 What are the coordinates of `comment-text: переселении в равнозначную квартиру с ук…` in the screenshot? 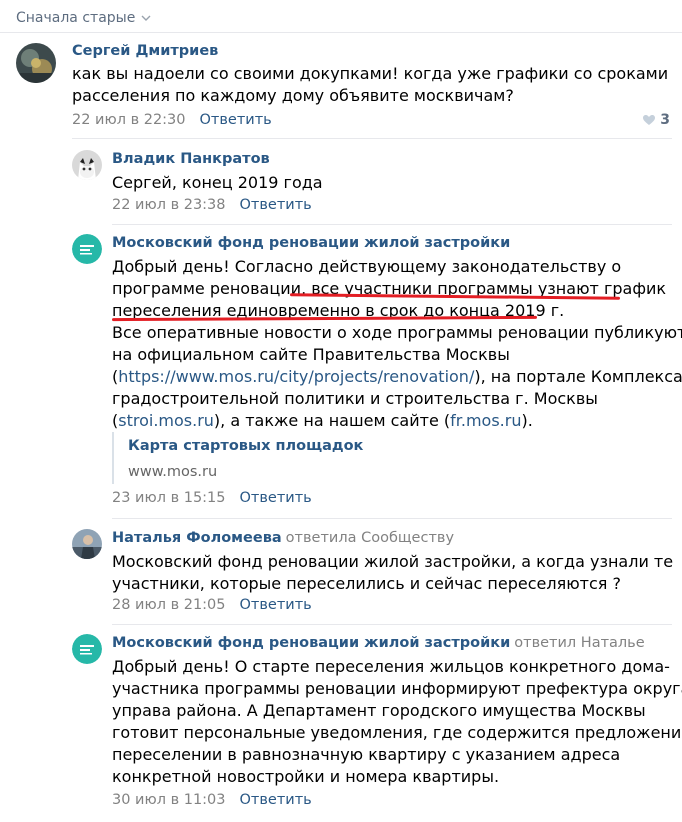 It's located at (366, 754).